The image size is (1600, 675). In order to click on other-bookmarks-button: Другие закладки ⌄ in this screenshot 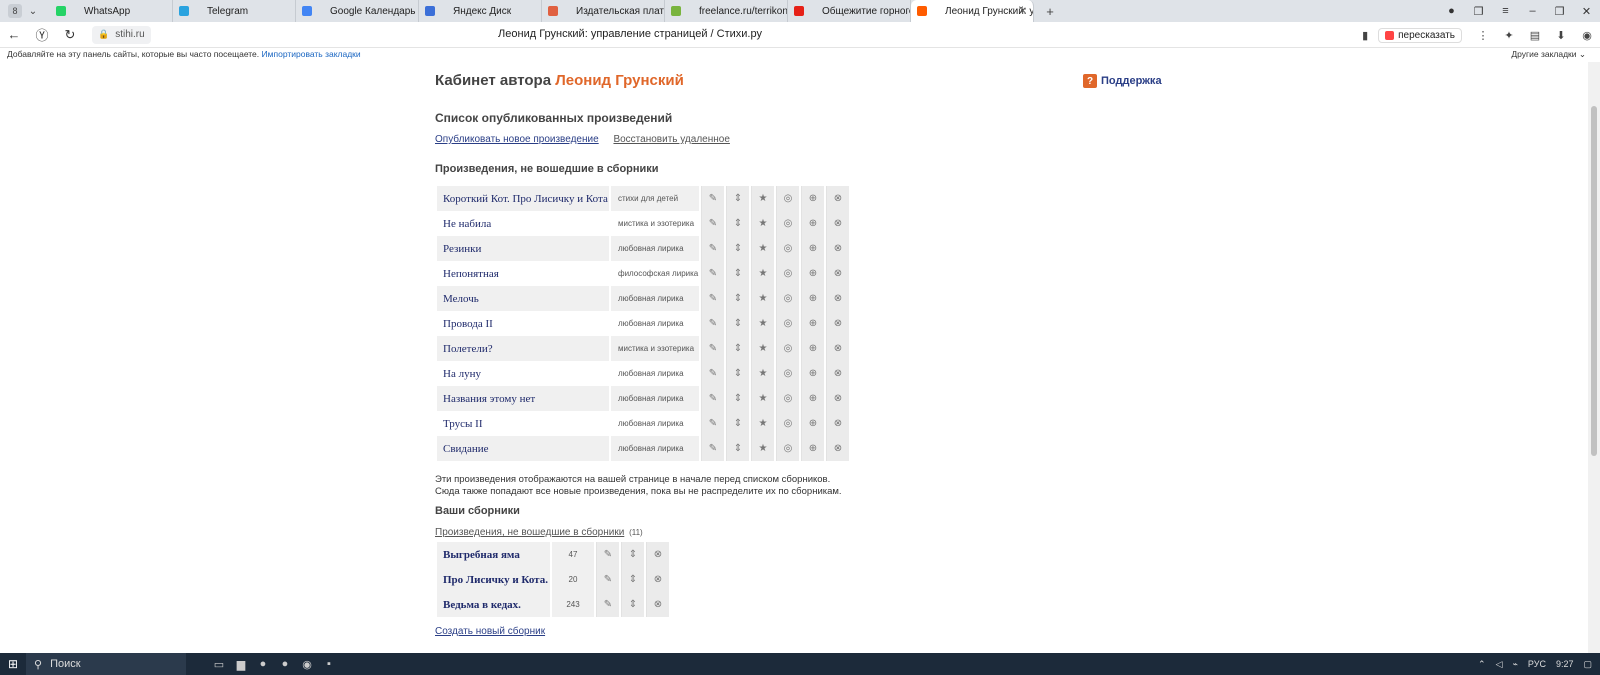, I will do `click(1548, 54)`.